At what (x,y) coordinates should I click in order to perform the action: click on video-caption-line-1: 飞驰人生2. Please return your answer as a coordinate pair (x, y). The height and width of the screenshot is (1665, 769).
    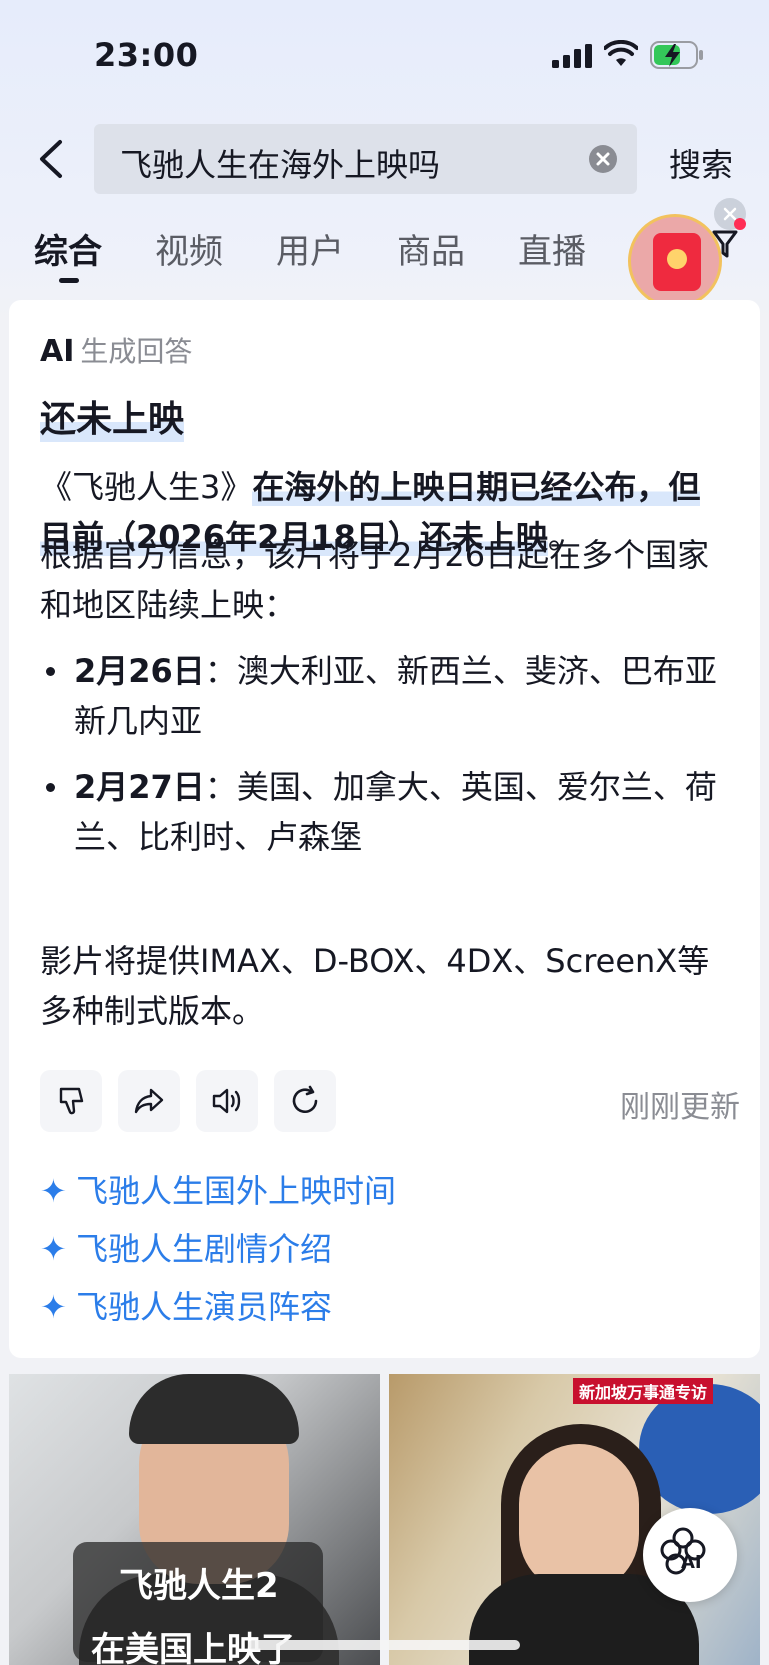
    Looking at the image, I should click on (199, 1586).